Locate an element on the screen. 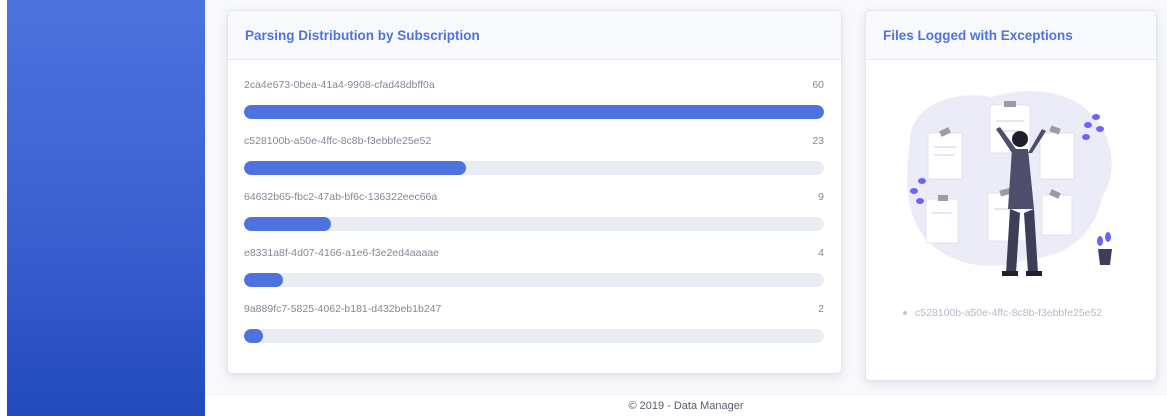 The height and width of the screenshot is (416, 1167). subscription-id: c528100b-a50e-4ffc-8c8b-f3ebbfe25e52 is located at coordinates (338, 141).